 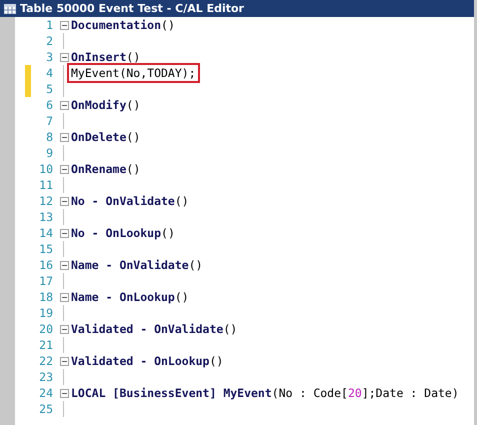 I want to click on code-line: LOCAL [BusinessEvent] MyEvent(No : Code[20];Date : Date), so click(x=265, y=393).